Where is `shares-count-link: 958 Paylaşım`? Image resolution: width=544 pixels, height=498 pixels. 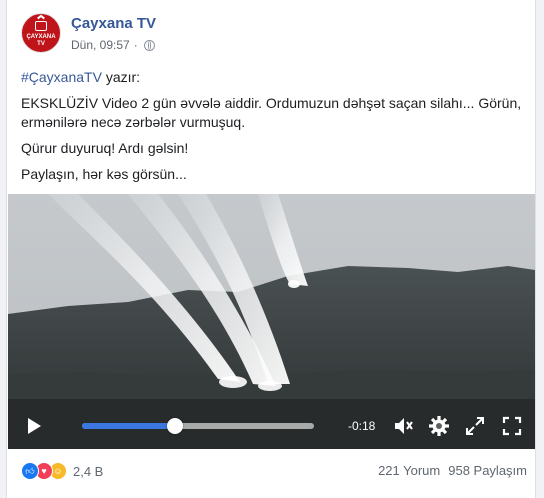 shares-count-link: 958 Paylaşım is located at coordinates (487, 470).